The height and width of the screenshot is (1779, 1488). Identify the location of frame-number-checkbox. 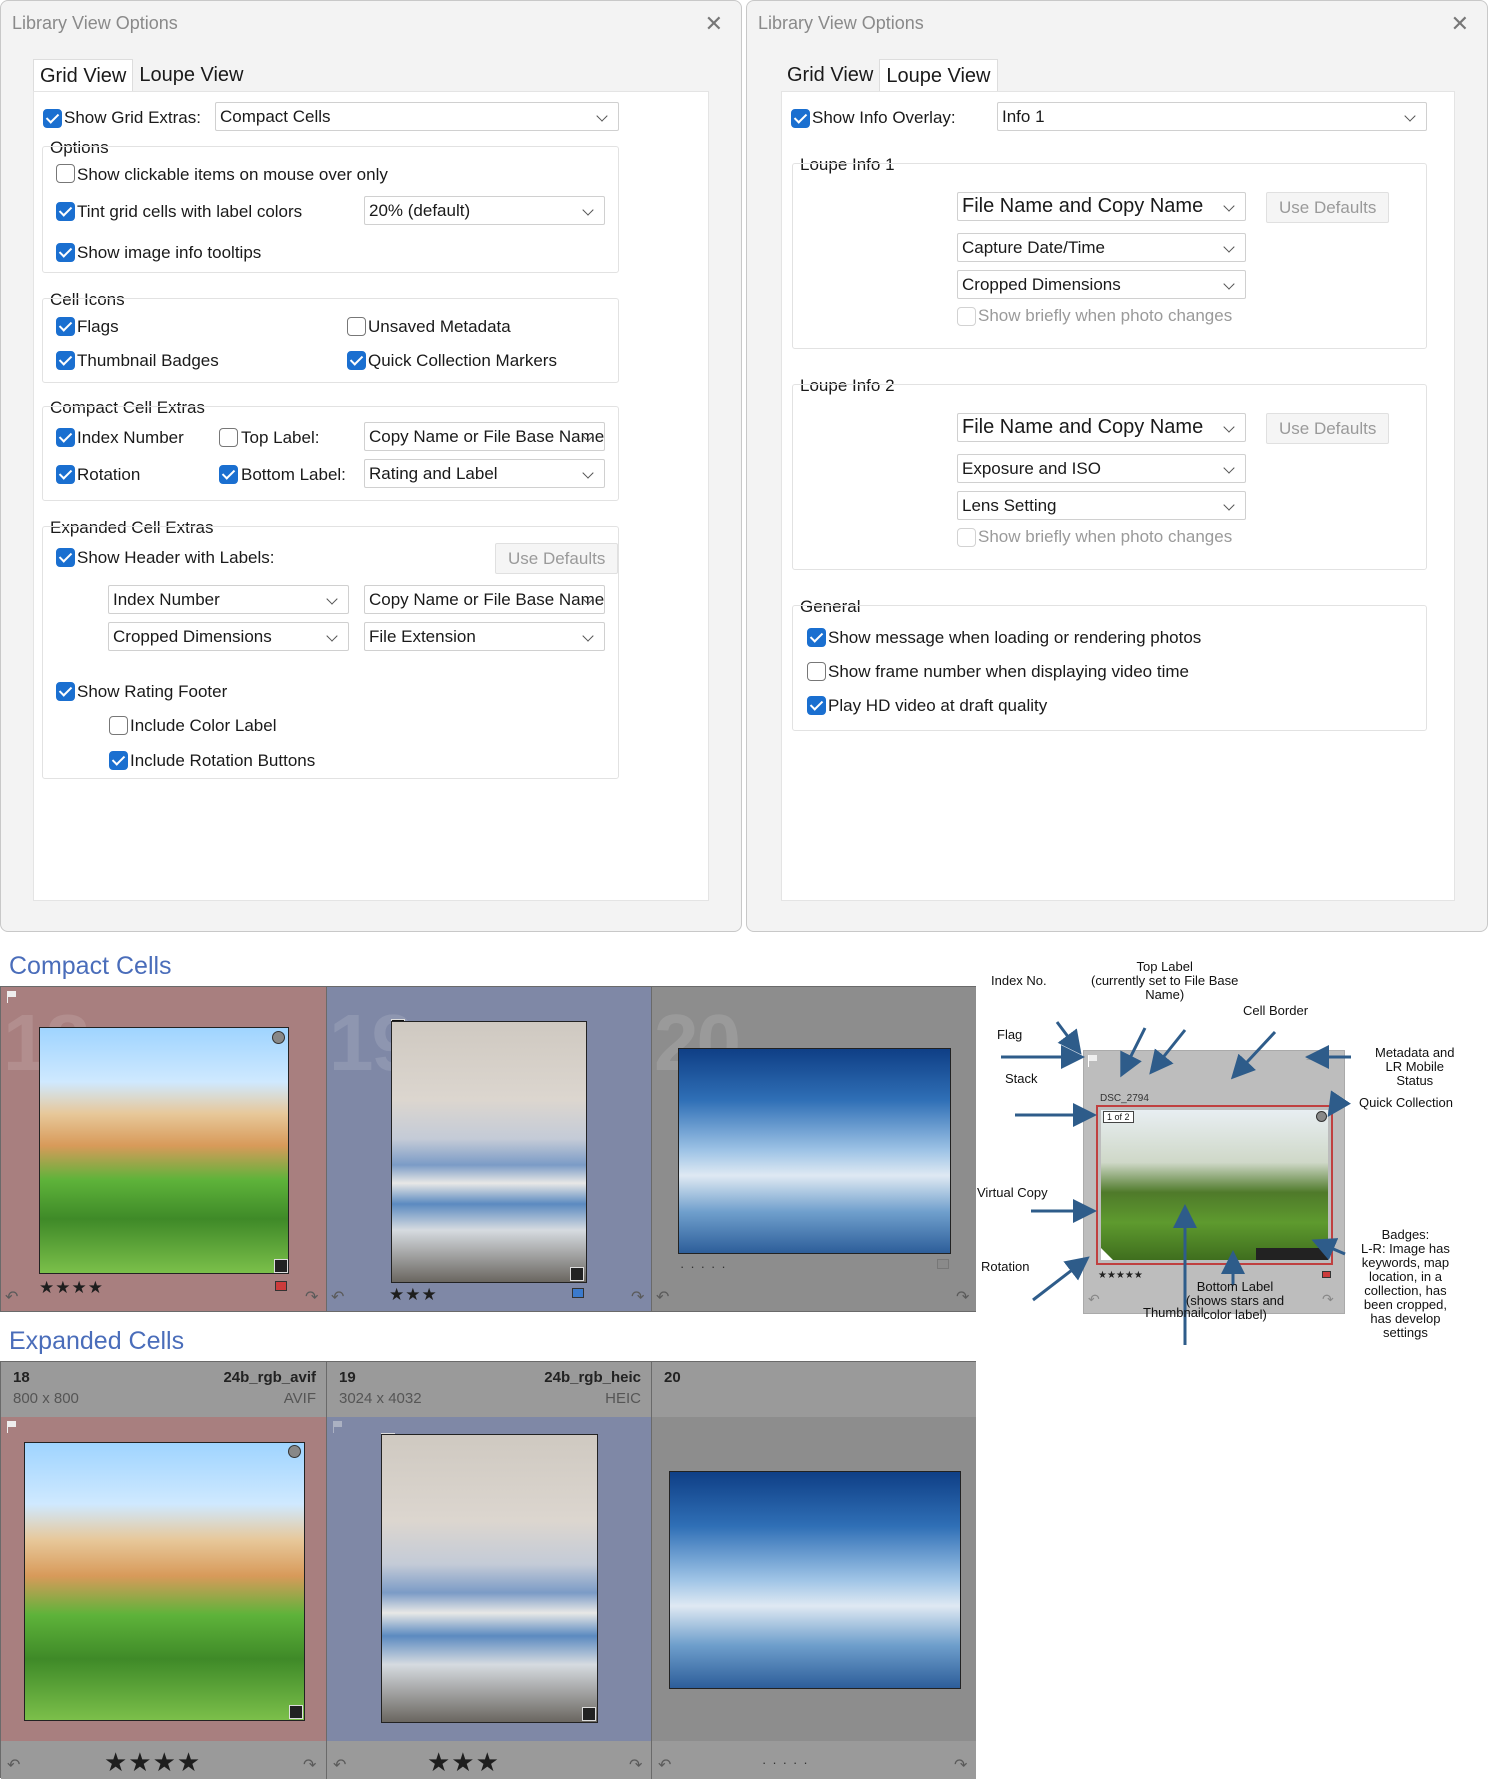
(816, 671).